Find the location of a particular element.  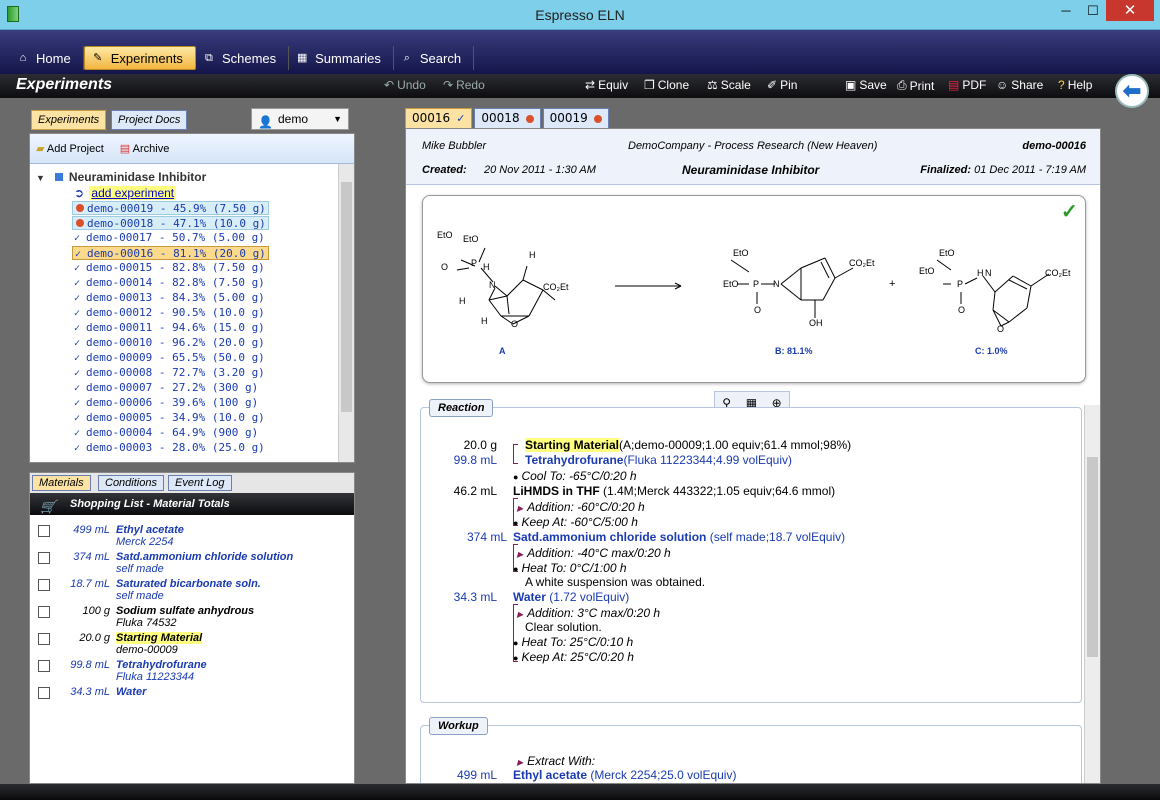

share-button: ☺ Share is located at coordinates (1019, 85).